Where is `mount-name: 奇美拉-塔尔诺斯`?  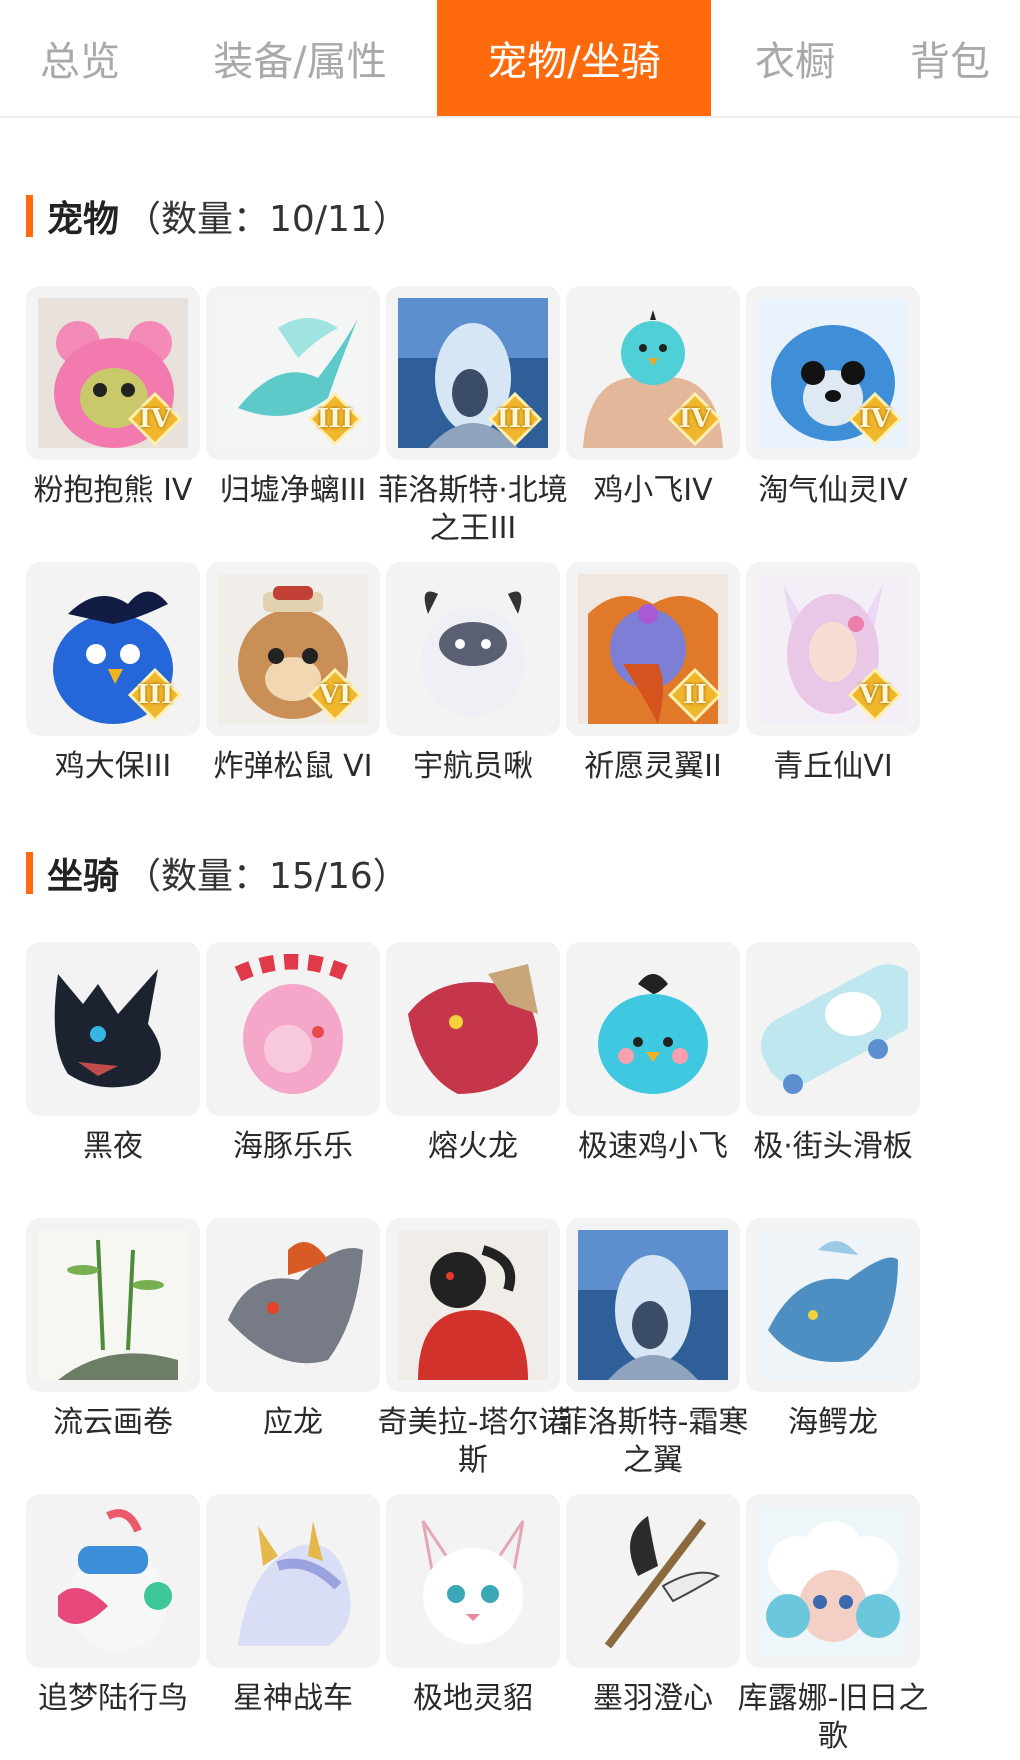
mount-name: 奇美拉-塔尔诺斯 is located at coordinates (473, 1441).